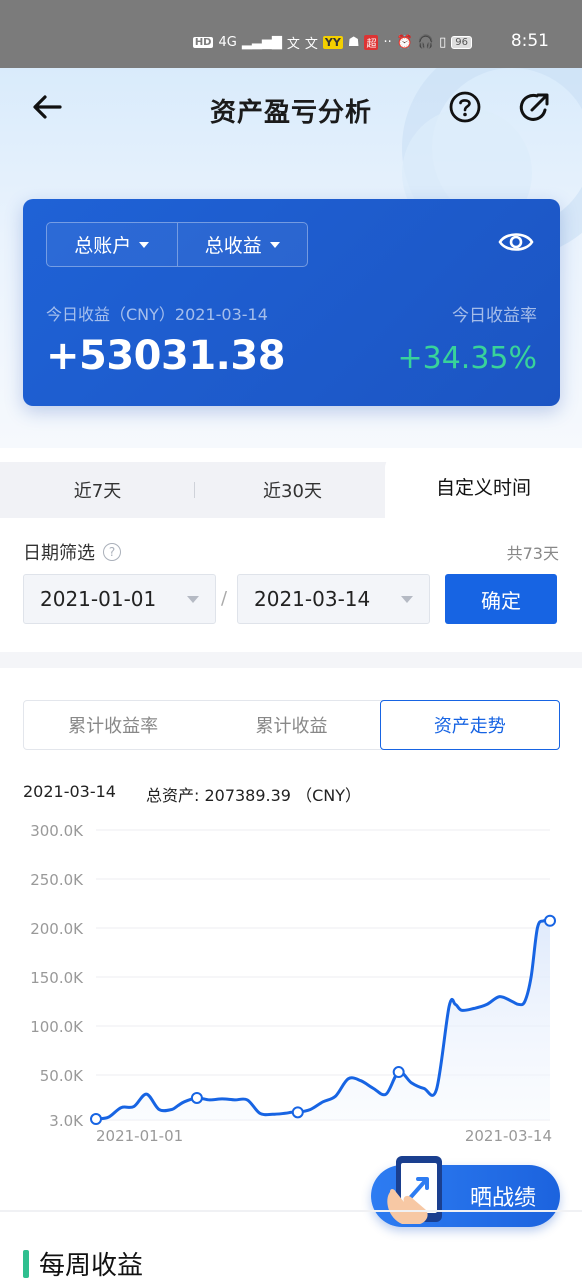  What do you see at coordinates (57, 880) in the screenshot?
I see `chart-y-tick-label: 250.0K` at bounding box center [57, 880].